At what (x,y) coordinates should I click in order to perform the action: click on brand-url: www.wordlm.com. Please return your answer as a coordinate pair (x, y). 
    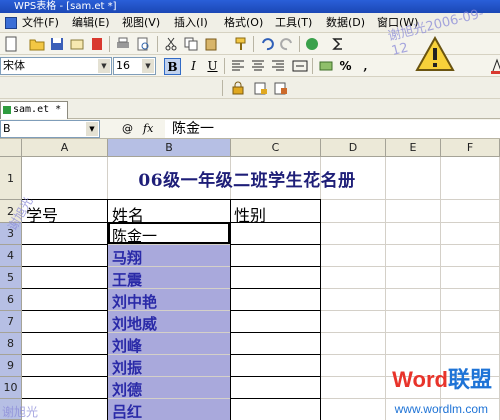
    Looking at the image, I should click on (441, 409).